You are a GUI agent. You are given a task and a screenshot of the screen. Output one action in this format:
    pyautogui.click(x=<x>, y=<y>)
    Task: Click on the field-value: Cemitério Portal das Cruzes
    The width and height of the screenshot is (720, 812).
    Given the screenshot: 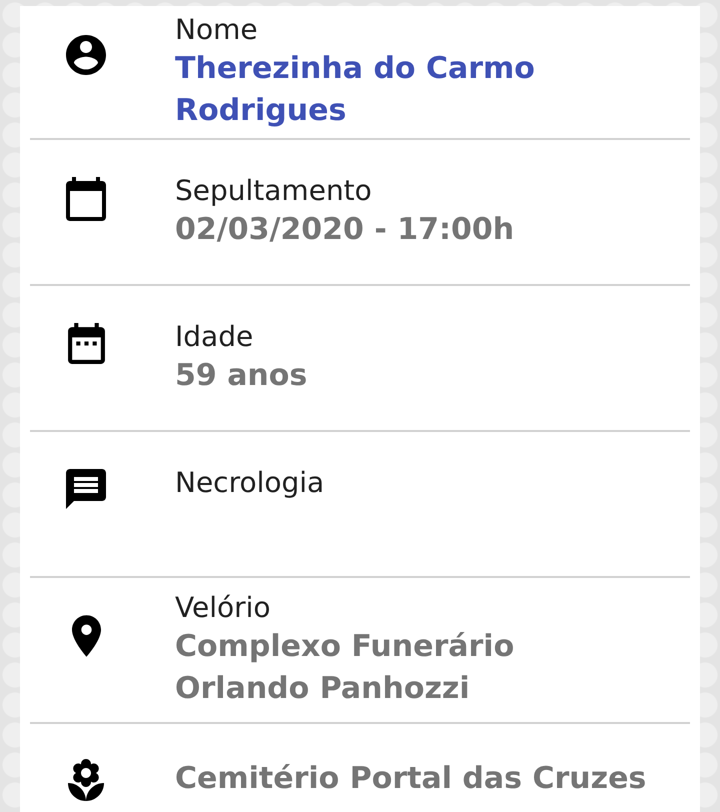 What is the action you would take?
    pyautogui.click(x=410, y=779)
    